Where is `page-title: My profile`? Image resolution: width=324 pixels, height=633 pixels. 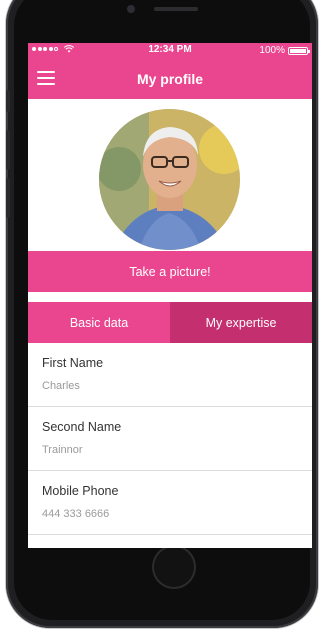
page-title: My profile is located at coordinates (170, 79).